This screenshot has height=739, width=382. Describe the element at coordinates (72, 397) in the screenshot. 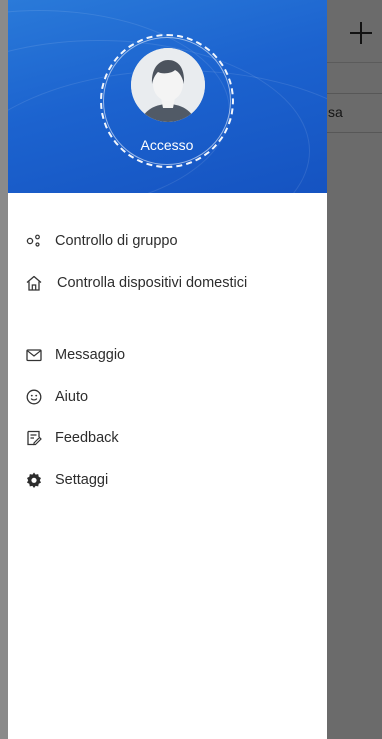

I see `menu-item-label: Aiuto` at that location.